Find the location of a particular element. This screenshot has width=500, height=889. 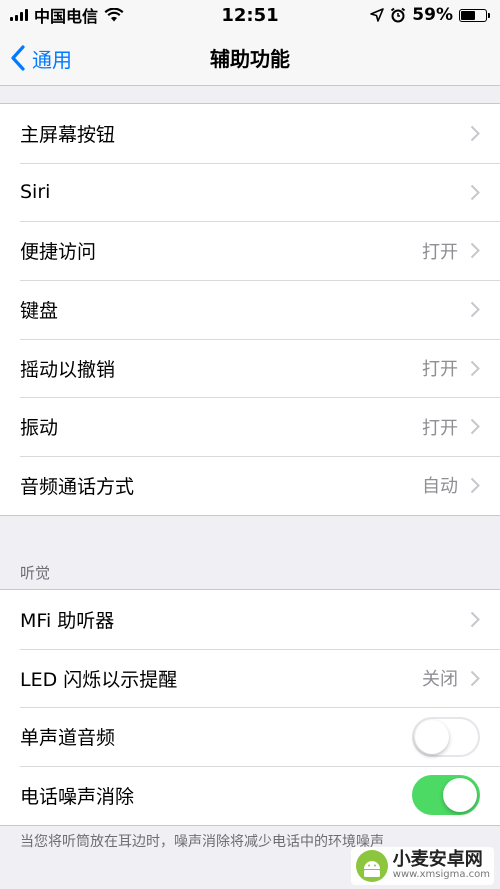

status-right: 59% is located at coordinates (430, 15).